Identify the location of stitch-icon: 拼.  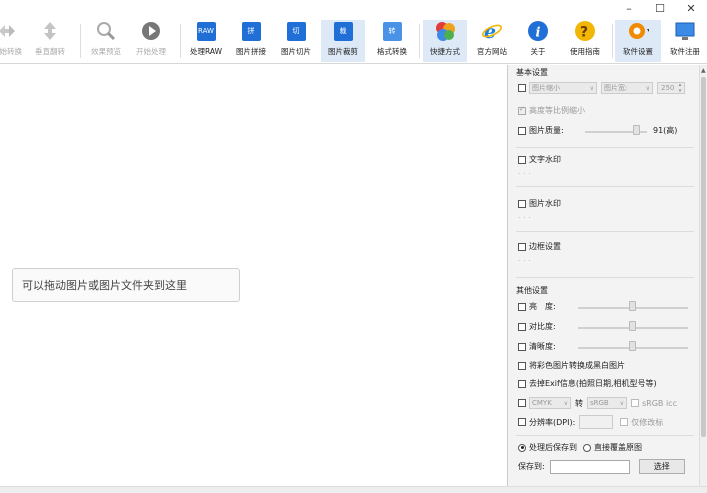
(251, 31).